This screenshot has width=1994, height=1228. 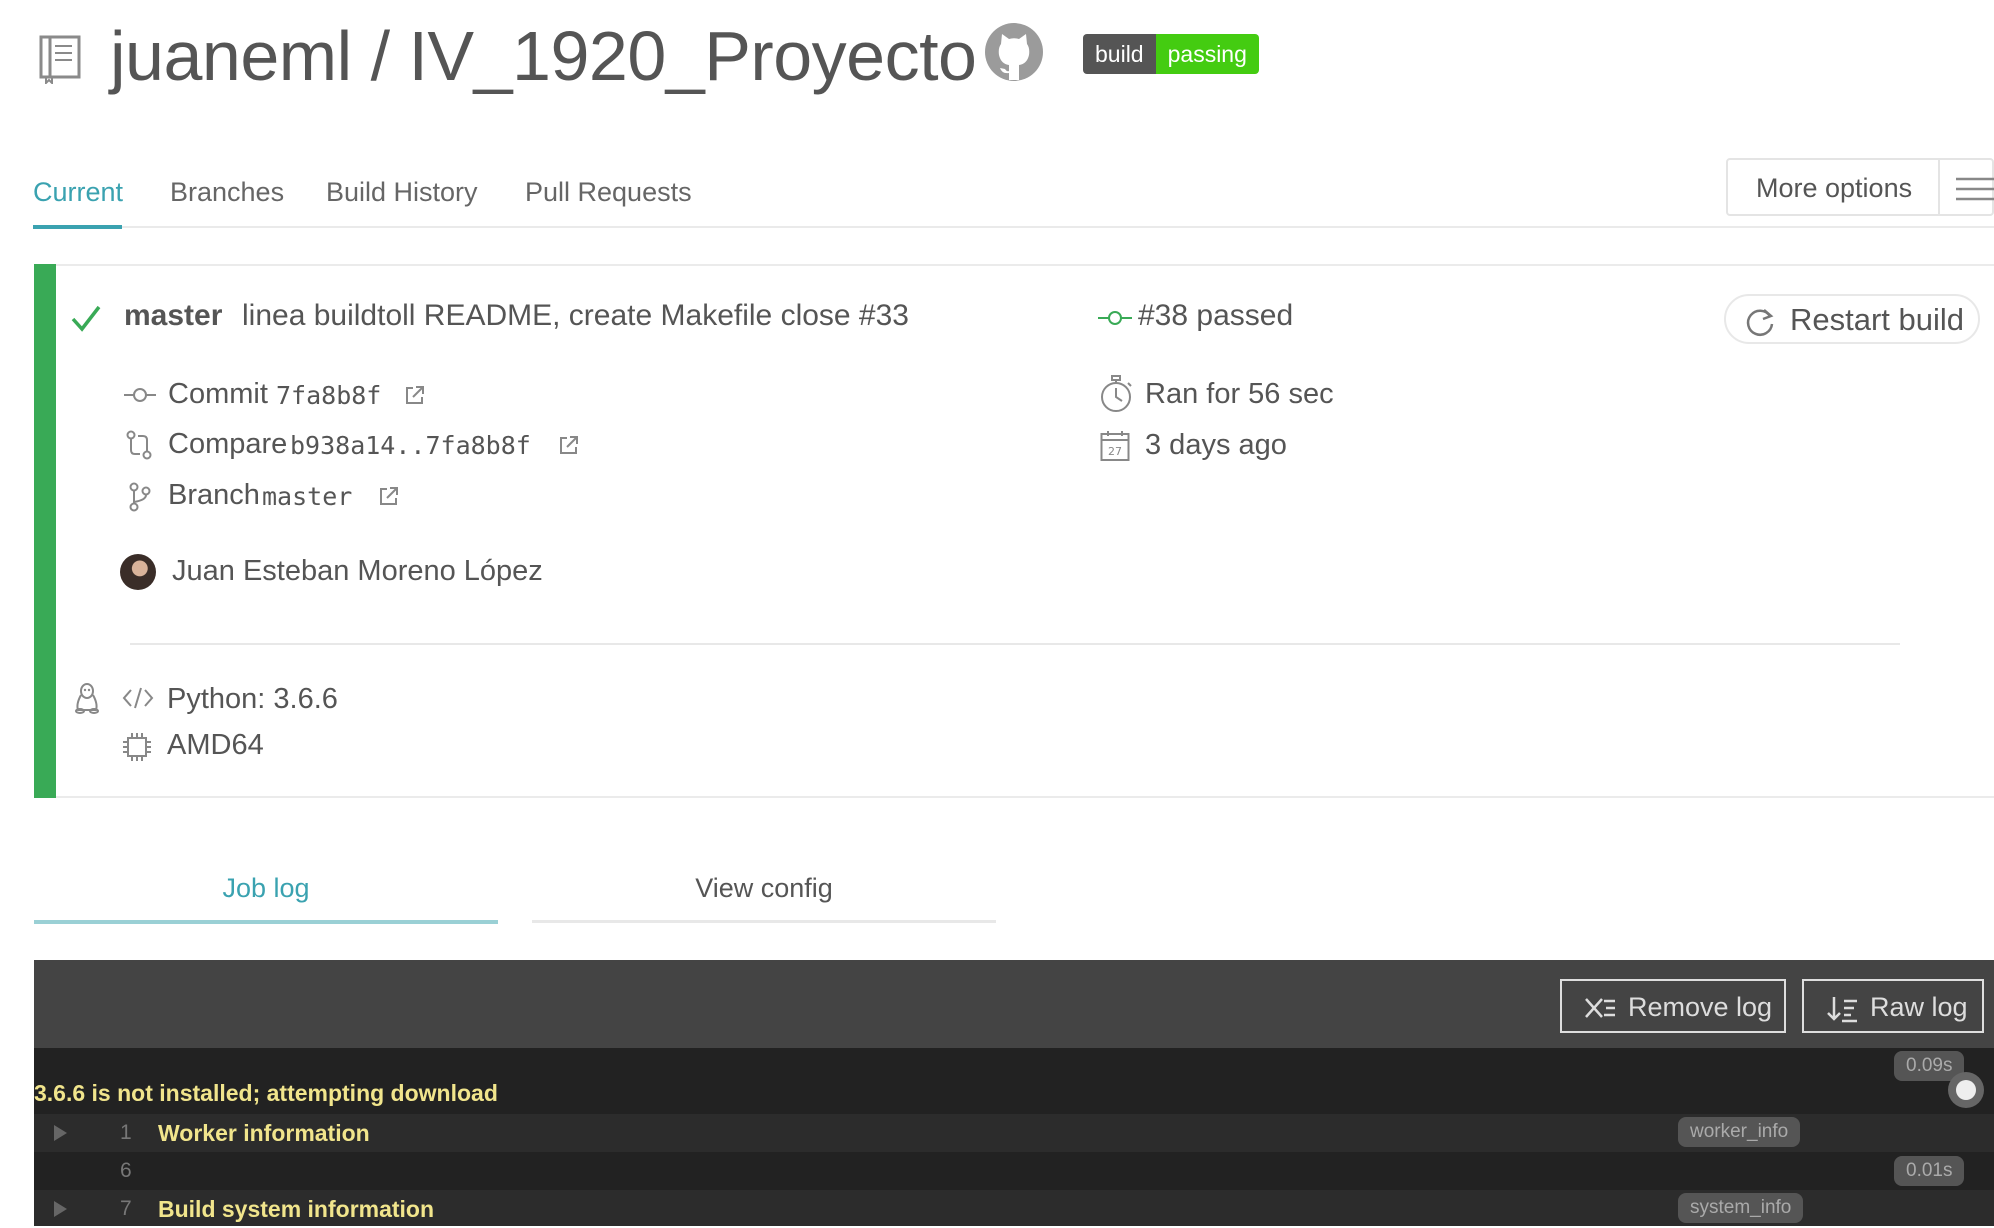 I want to click on log-fold-row: 1 Worker information worker_info, so click(x=1014, y=1133).